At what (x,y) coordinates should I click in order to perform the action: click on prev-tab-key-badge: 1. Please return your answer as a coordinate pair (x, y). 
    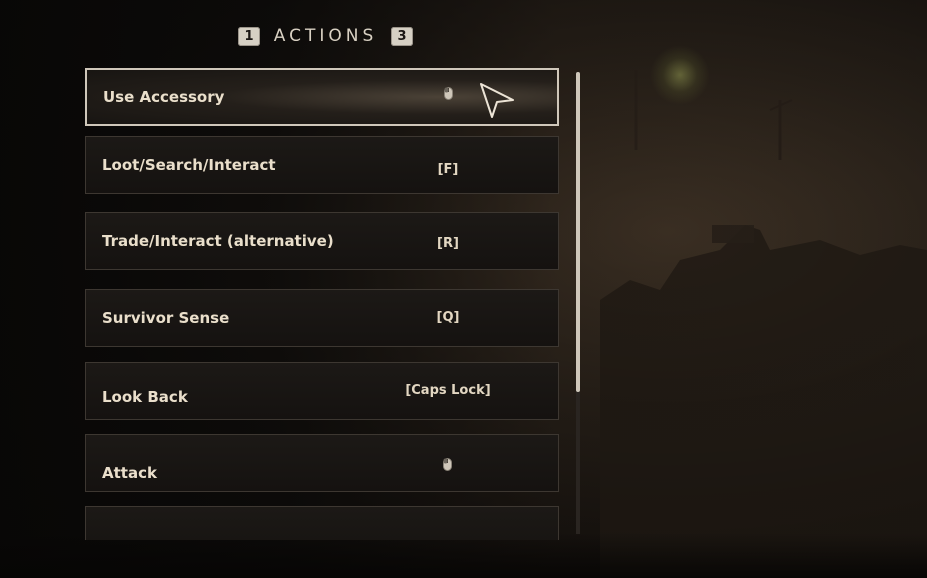
    Looking at the image, I should click on (249, 36).